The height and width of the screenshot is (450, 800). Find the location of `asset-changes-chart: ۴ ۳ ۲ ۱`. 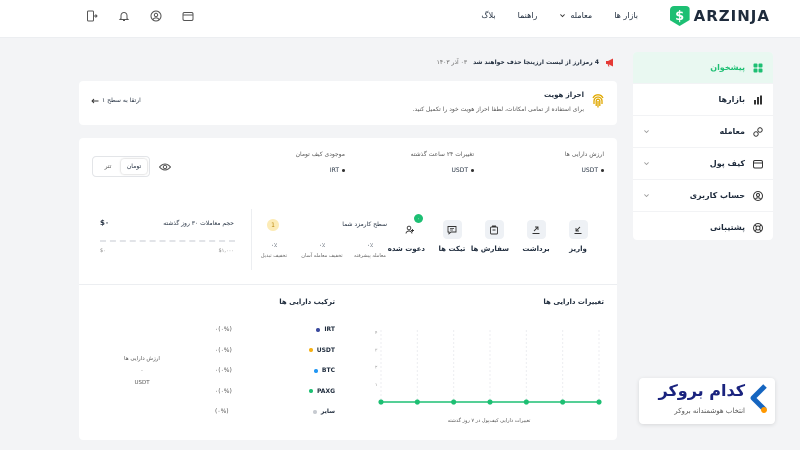

asset-changes-chart: ۴ ۳ ۲ ۱ is located at coordinates (488, 367).